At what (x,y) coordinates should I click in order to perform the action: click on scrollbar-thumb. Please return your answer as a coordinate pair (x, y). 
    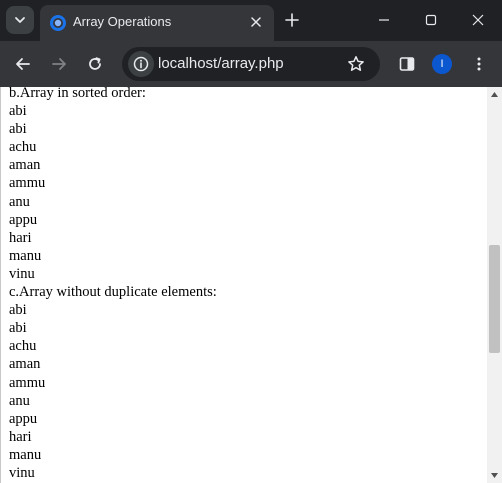
    Looking at the image, I should click on (494, 299).